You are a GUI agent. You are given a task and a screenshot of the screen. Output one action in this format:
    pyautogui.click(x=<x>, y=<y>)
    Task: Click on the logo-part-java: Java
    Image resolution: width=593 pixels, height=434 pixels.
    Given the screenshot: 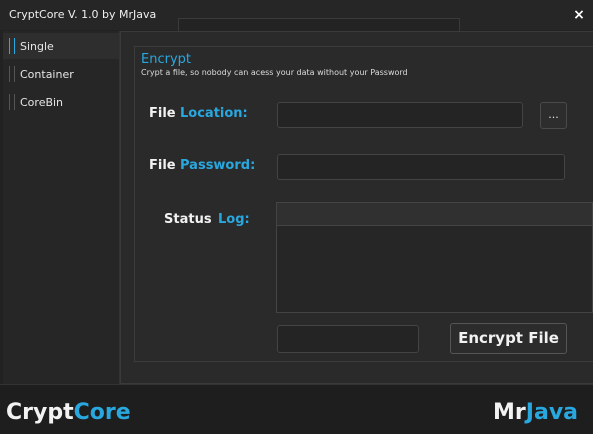 What is the action you would take?
    pyautogui.click(x=551, y=412)
    